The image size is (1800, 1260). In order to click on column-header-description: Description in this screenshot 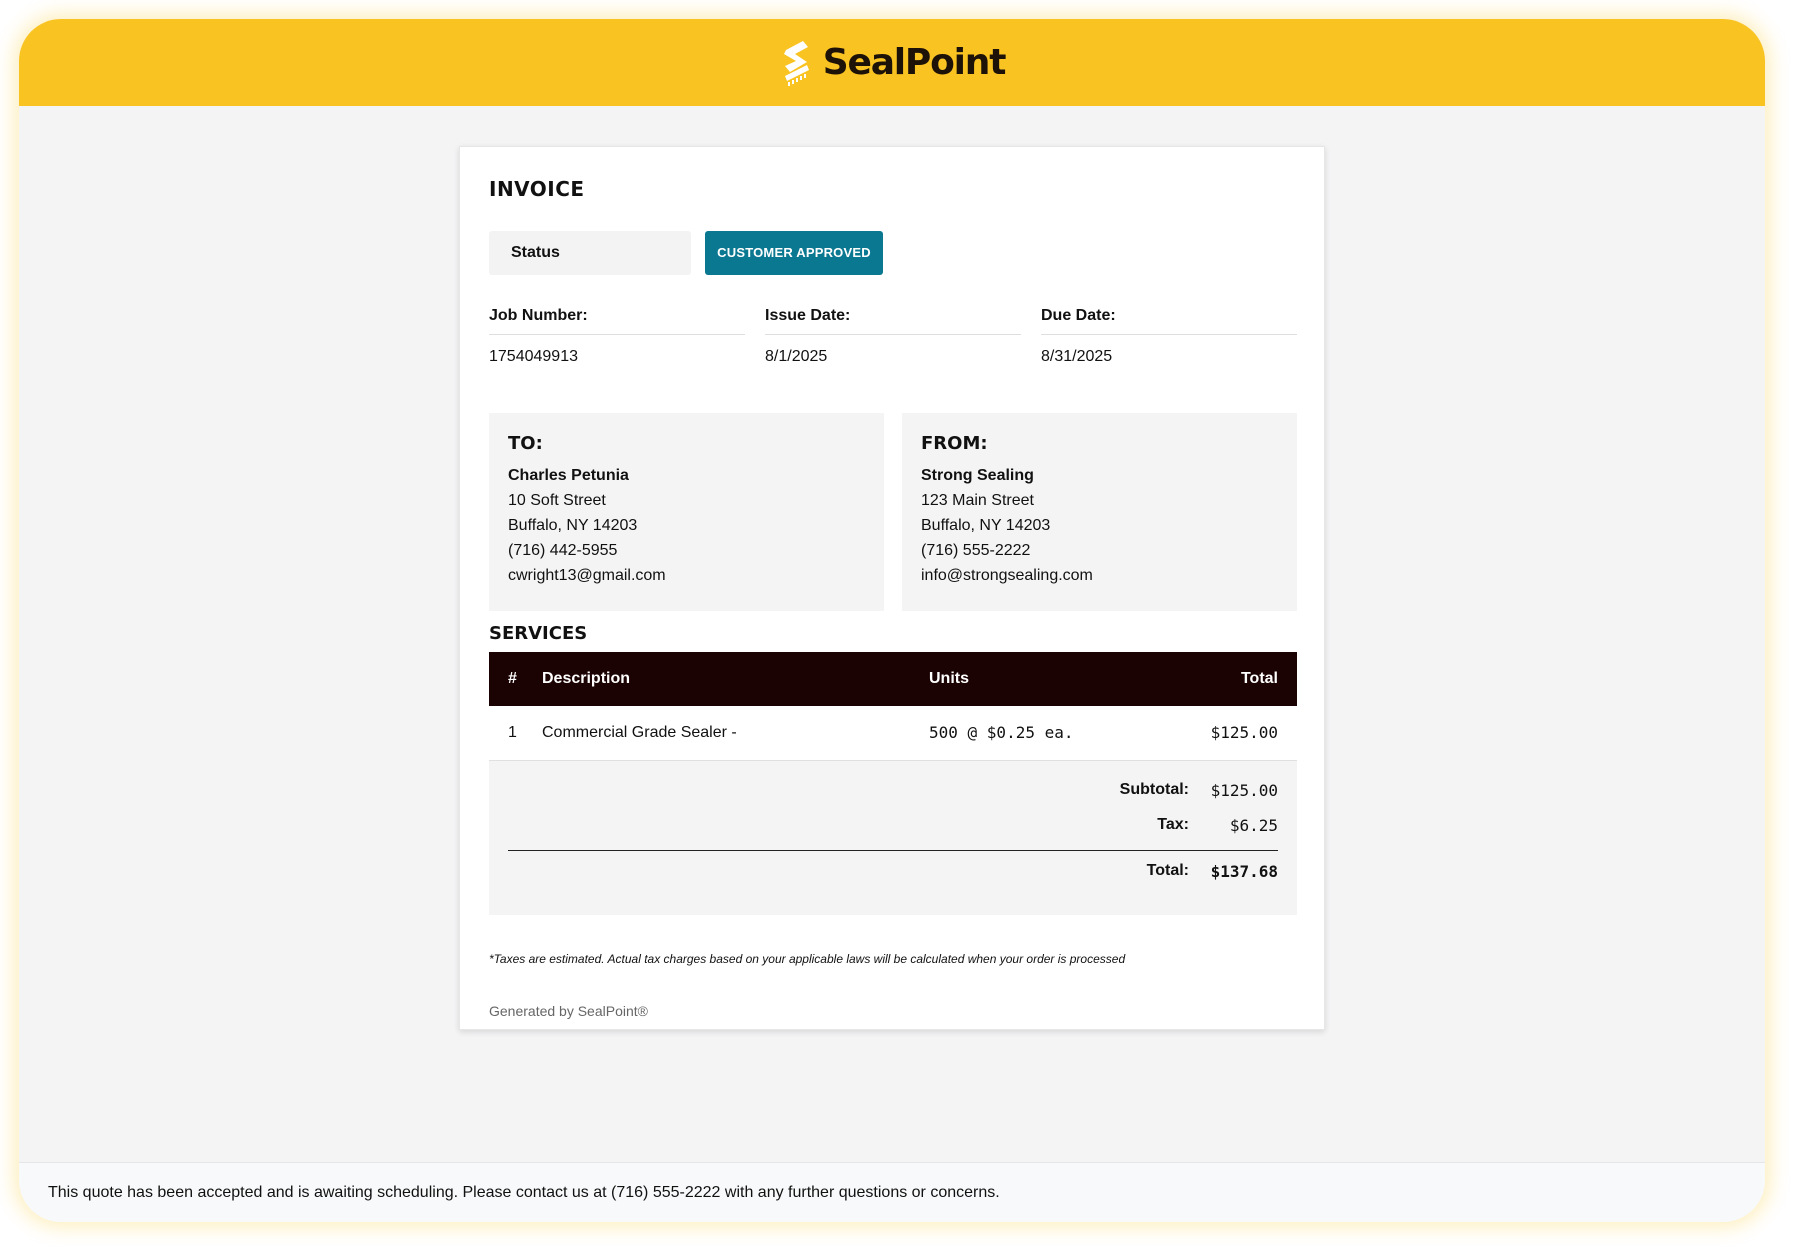, I will do `click(586, 678)`.